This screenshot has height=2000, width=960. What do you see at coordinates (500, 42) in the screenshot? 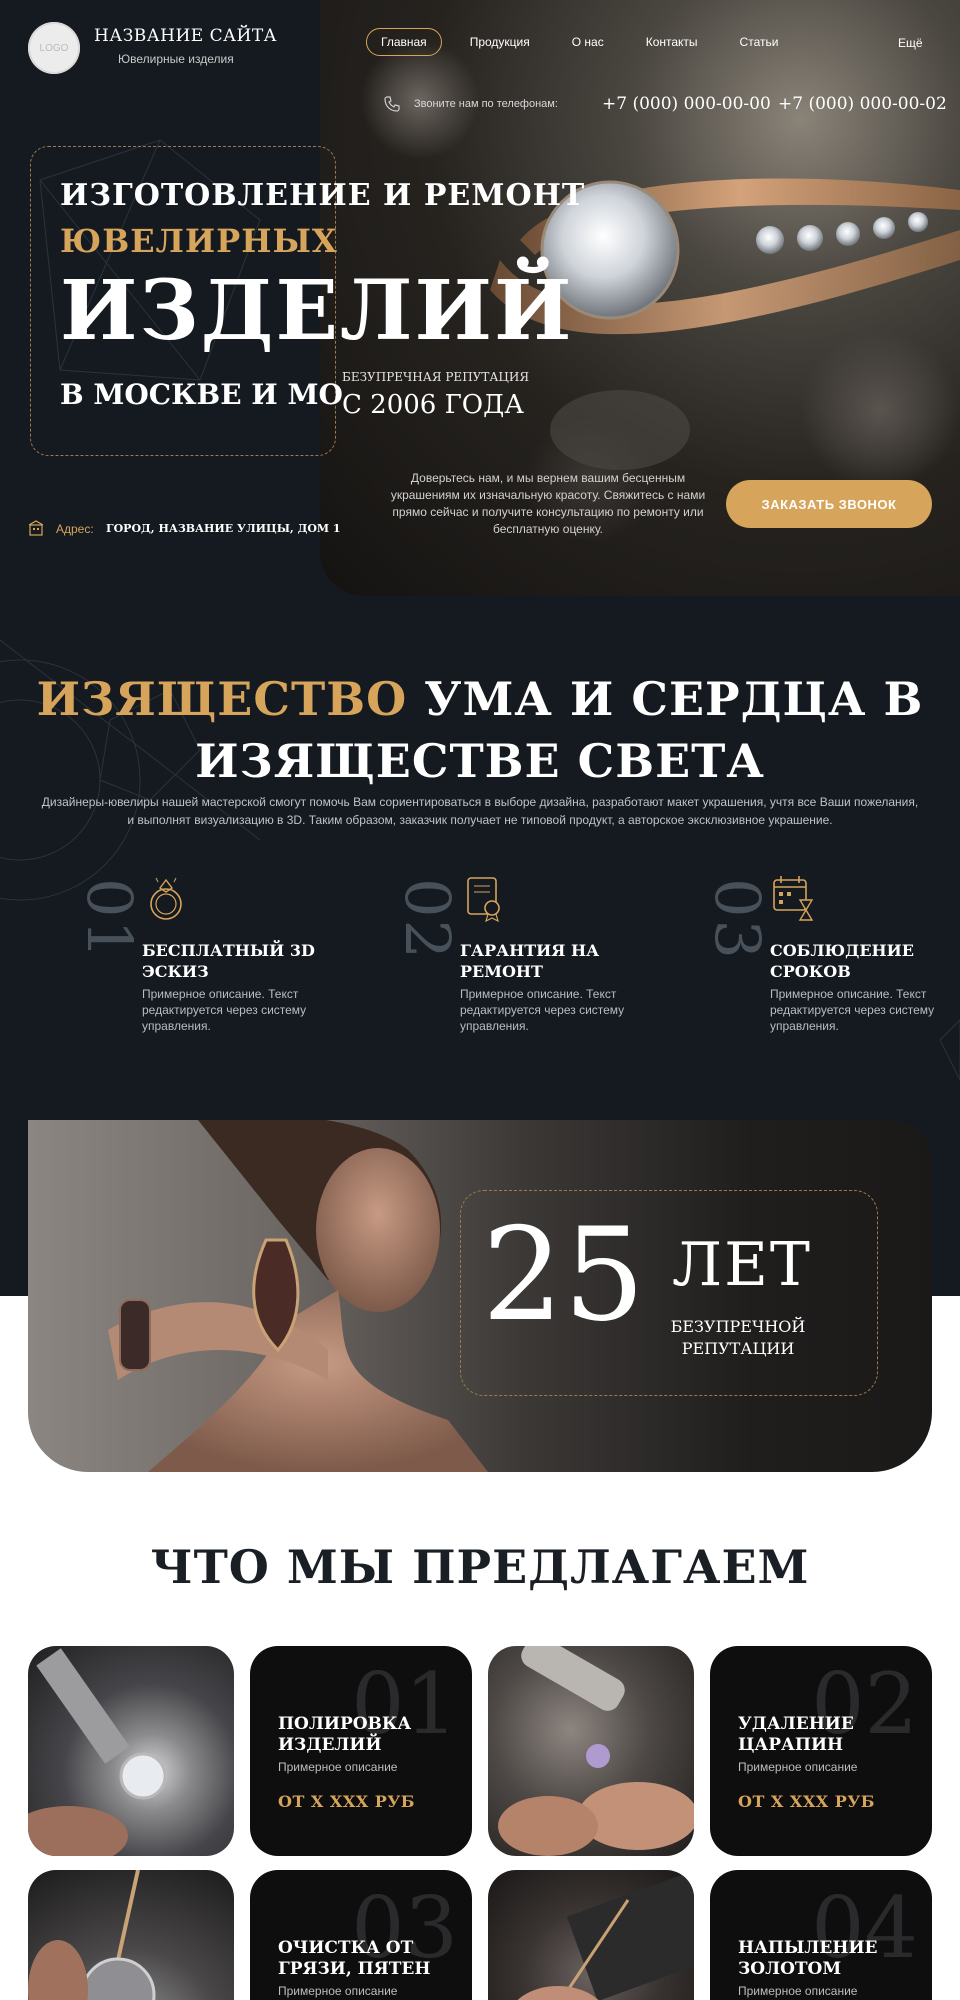
I see `nav-item-products: Продукция` at bounding box center [500, 42].